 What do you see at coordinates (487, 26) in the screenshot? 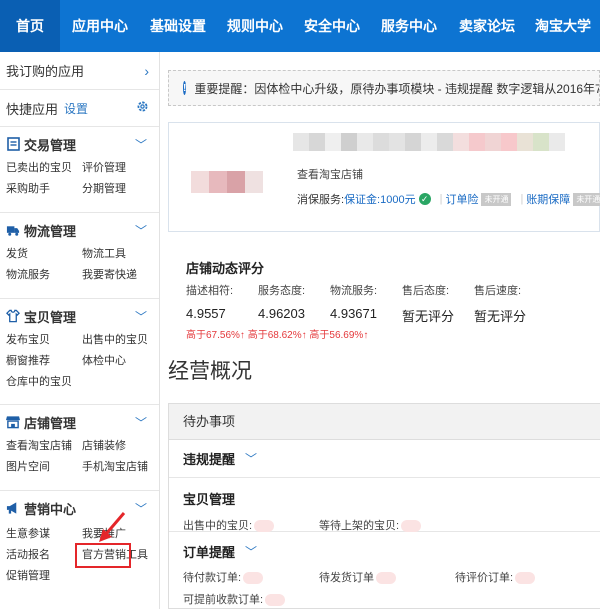
I see `nav-seller-forum: 卖家论坛` at bounding box center [487, 26].